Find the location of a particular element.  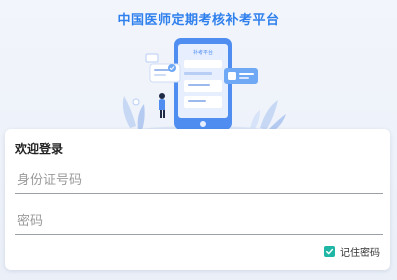

login-title: 欢迎登录 is located at coordinates (39, 149).